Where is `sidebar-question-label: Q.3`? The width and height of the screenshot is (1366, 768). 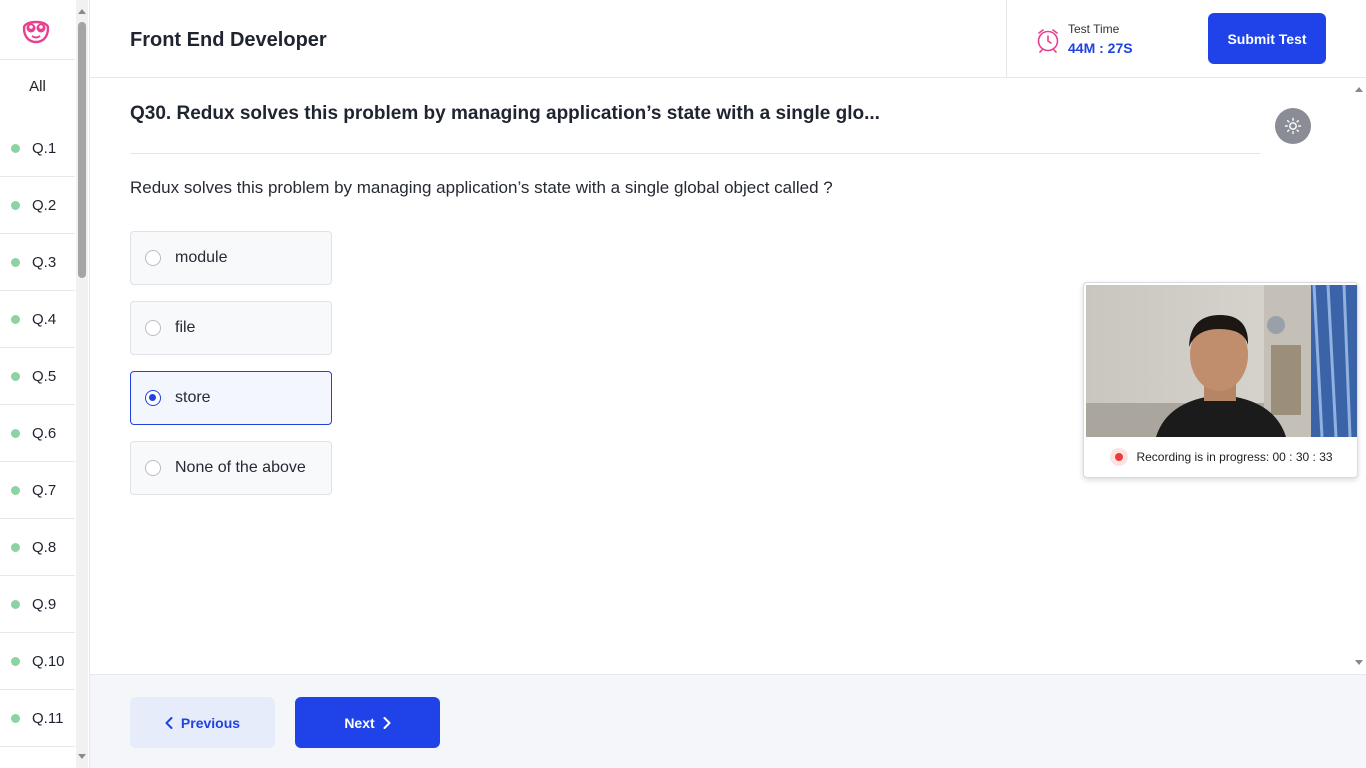 sidebar-question-label: Q.3 is located at coordinates (44, 262).